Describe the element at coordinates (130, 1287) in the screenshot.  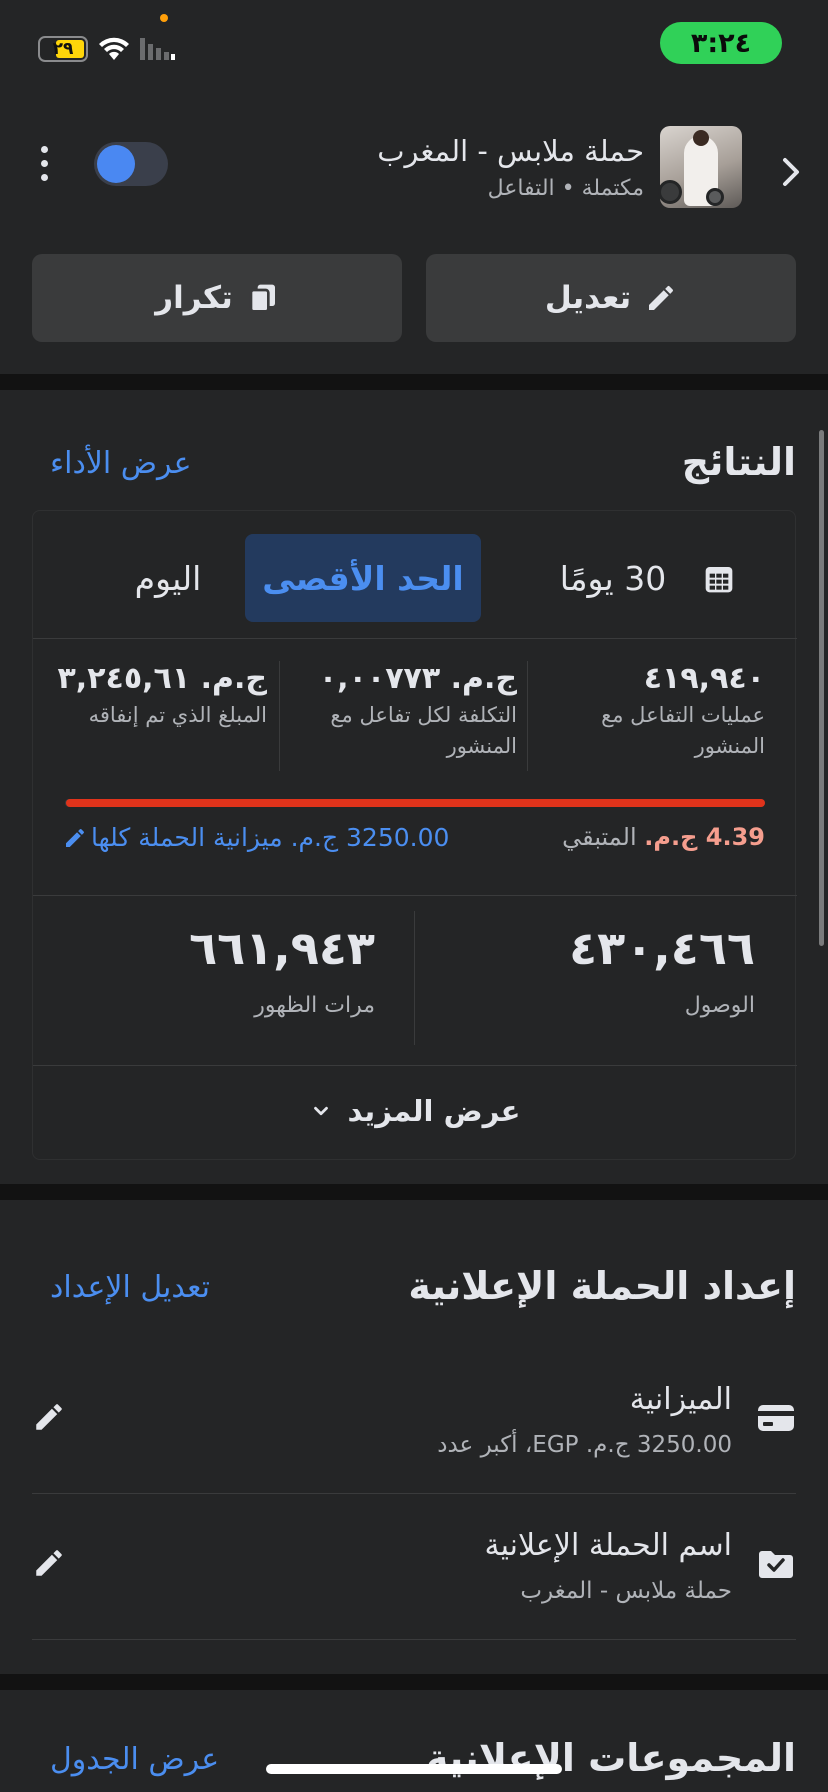
I see `edit-setup-link: تعديل الإعداد` at that location.